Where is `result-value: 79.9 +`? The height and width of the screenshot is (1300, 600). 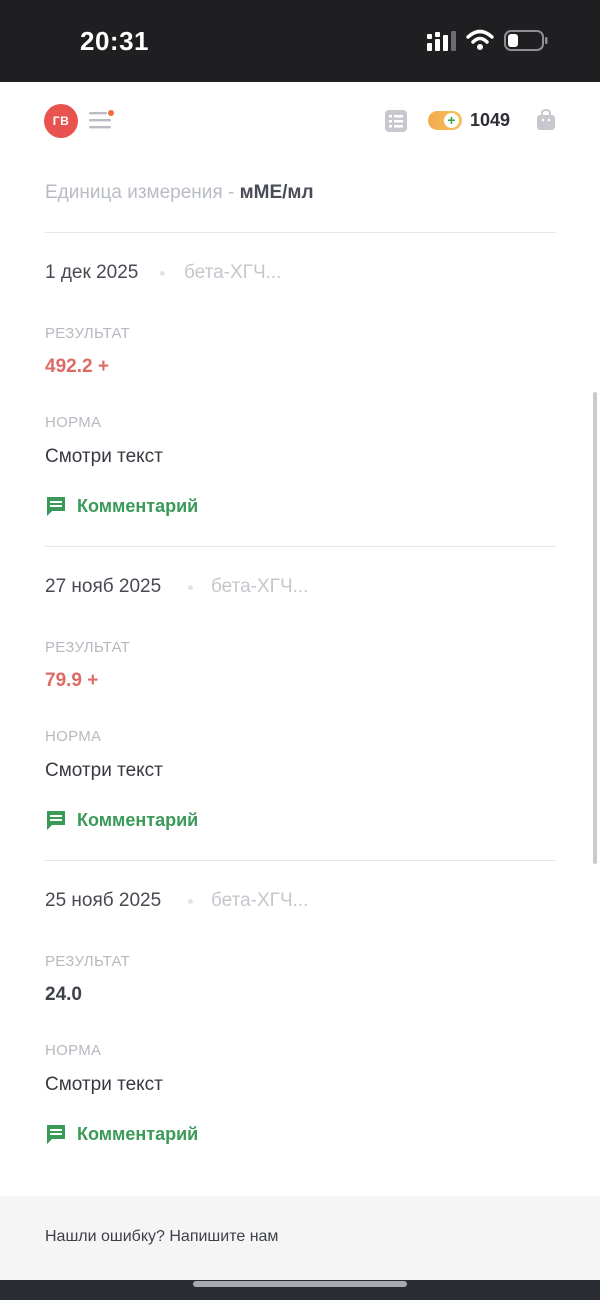
result-value: 79.9 + is located at coordinates (72, 680).